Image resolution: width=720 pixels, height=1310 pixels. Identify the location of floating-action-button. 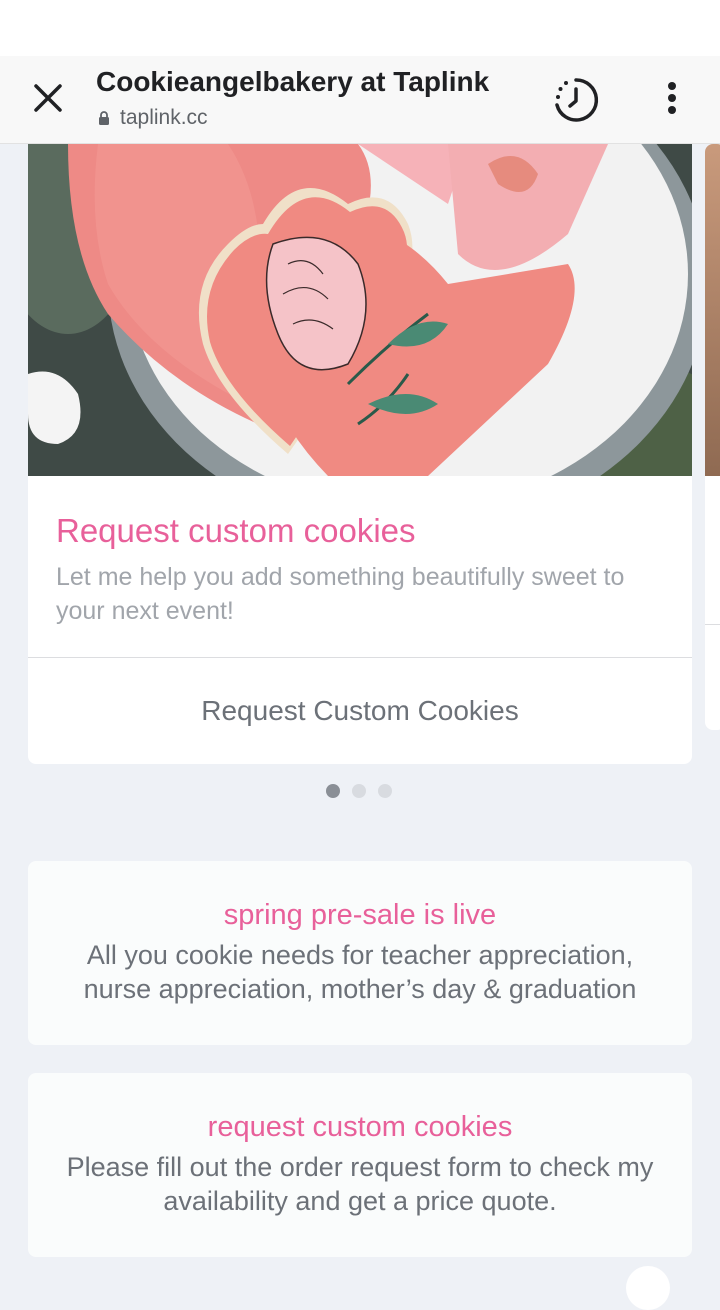
(648, 1288).